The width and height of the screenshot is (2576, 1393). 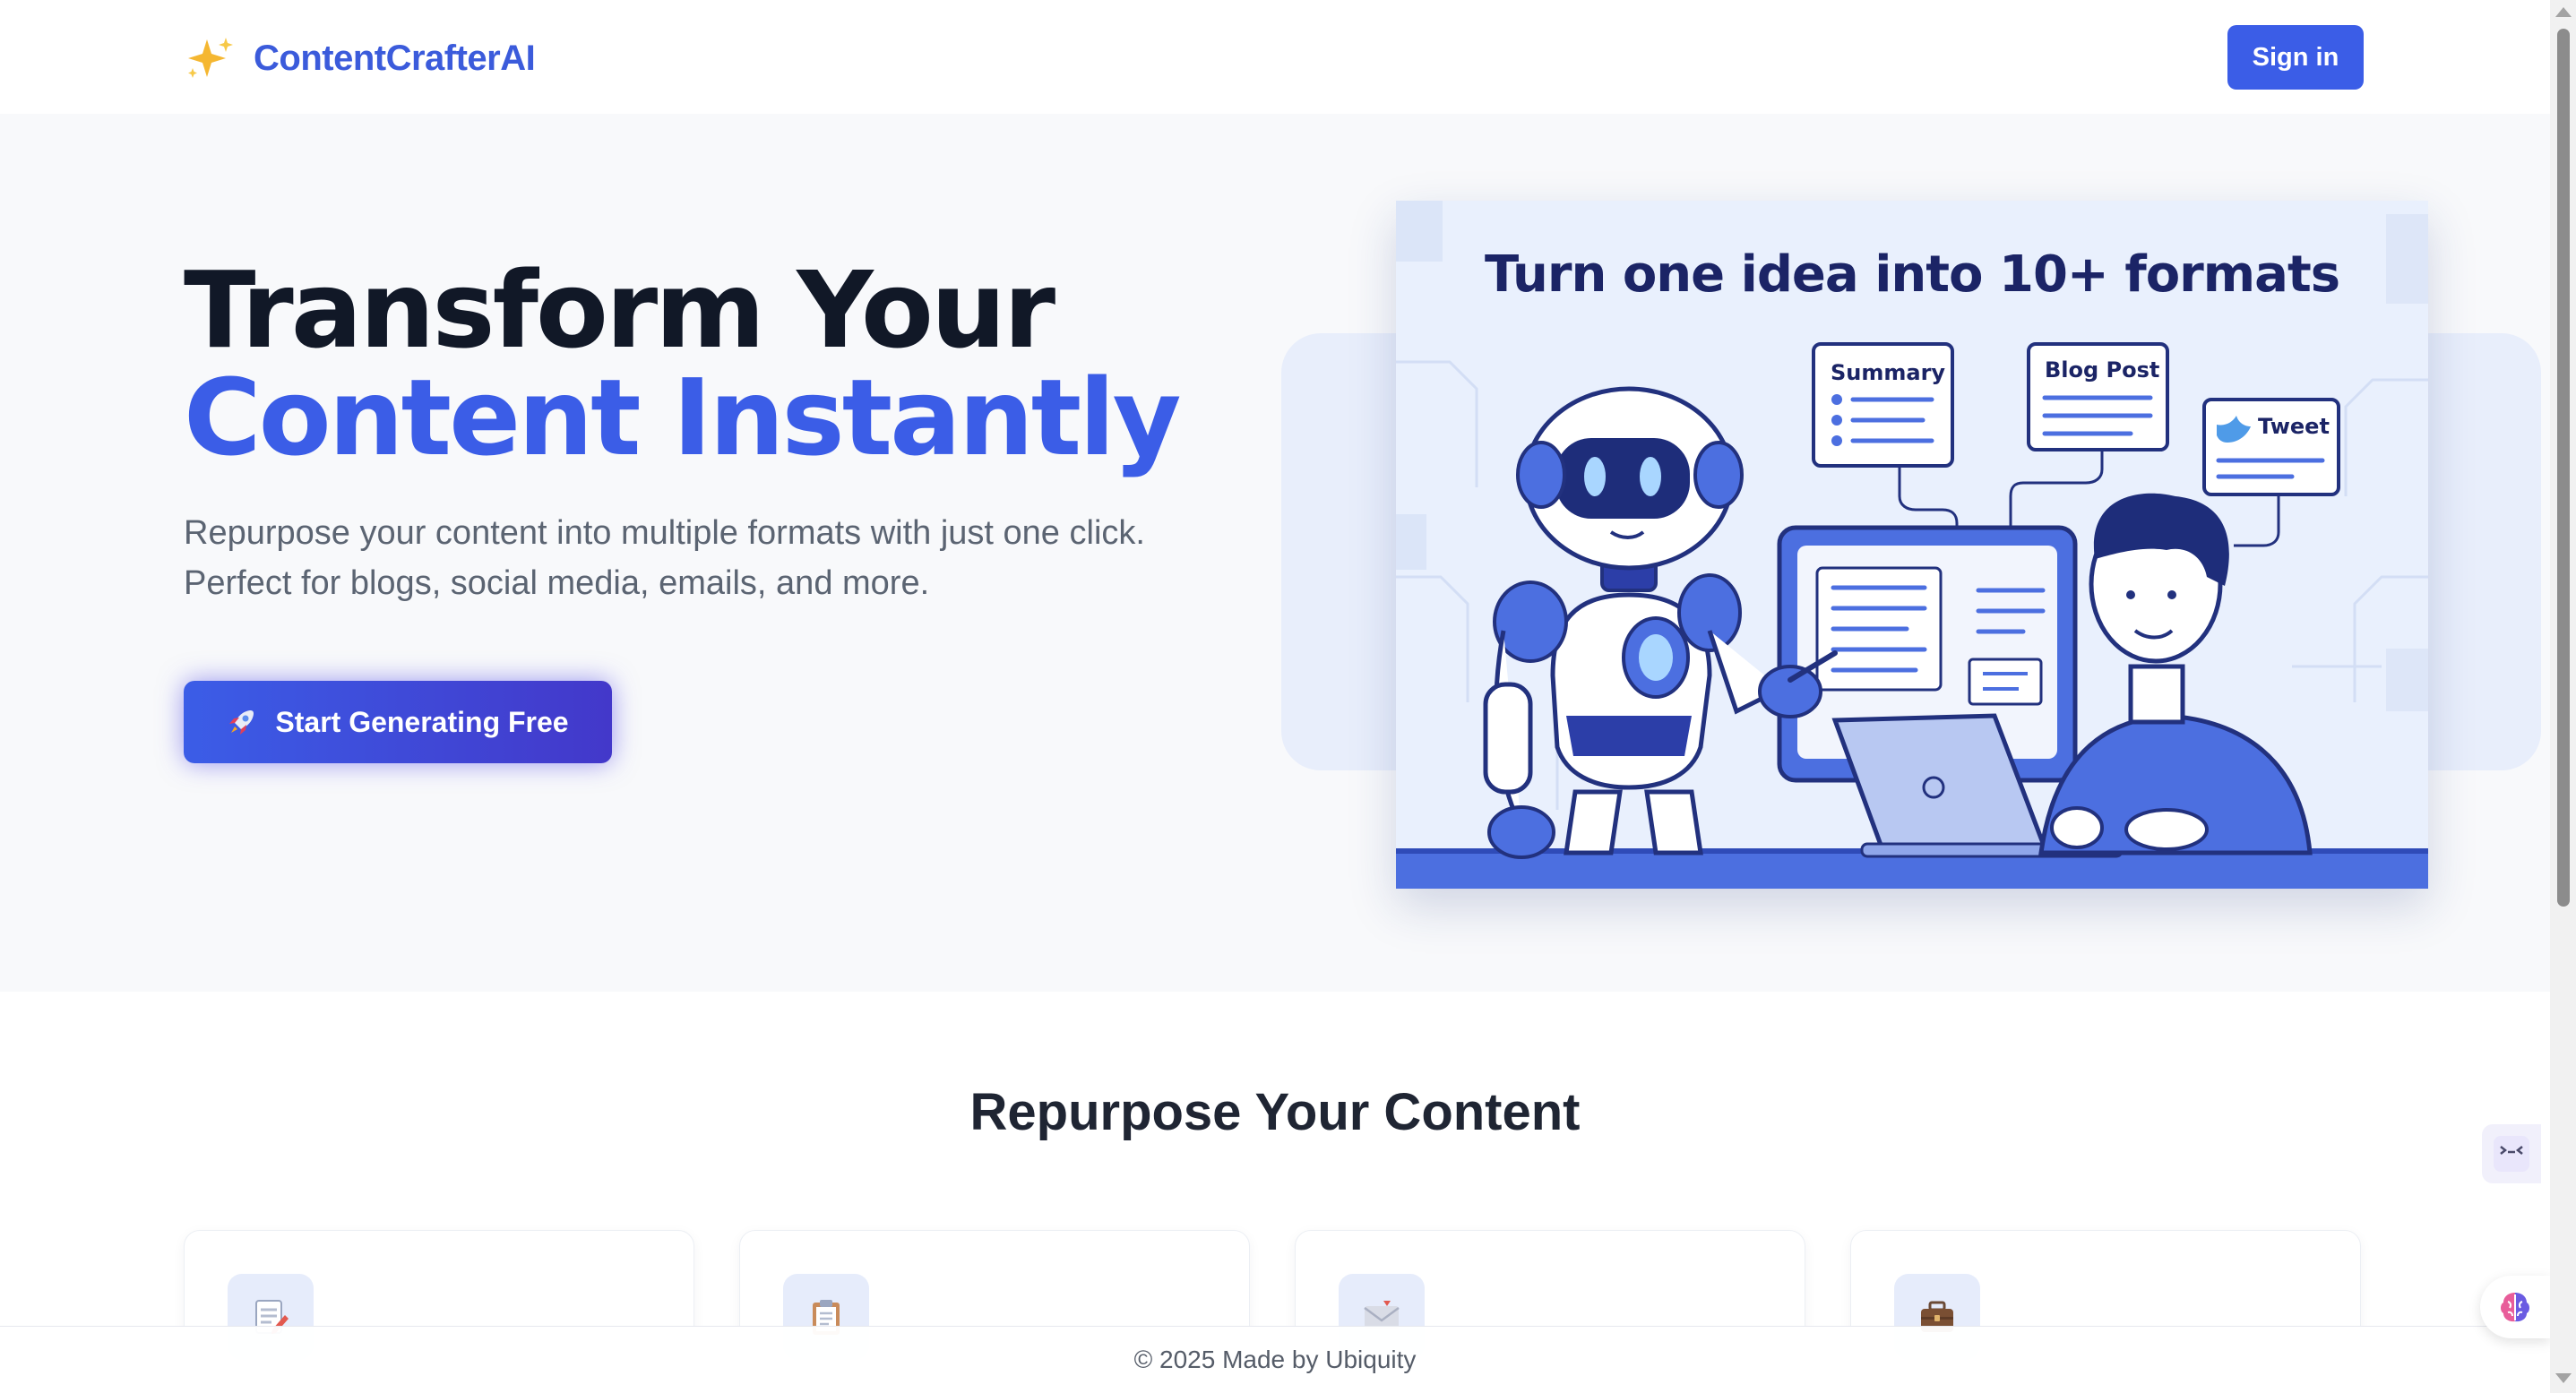 I want to click on start-generating-button: Start Generating Free, so click(x=398, y=722).